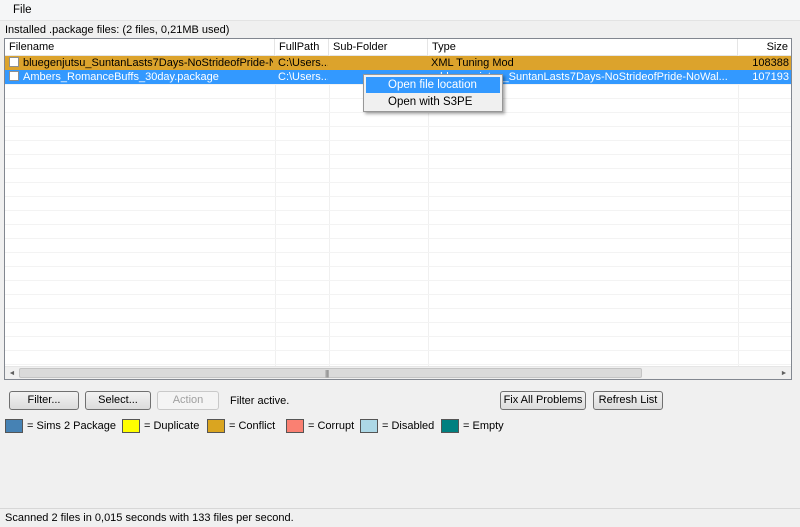  What do you see at coordinates (252, 426) in the screenshot?
I see `legend-label-conflict: = Conflict` at bounding box center [252, 426].